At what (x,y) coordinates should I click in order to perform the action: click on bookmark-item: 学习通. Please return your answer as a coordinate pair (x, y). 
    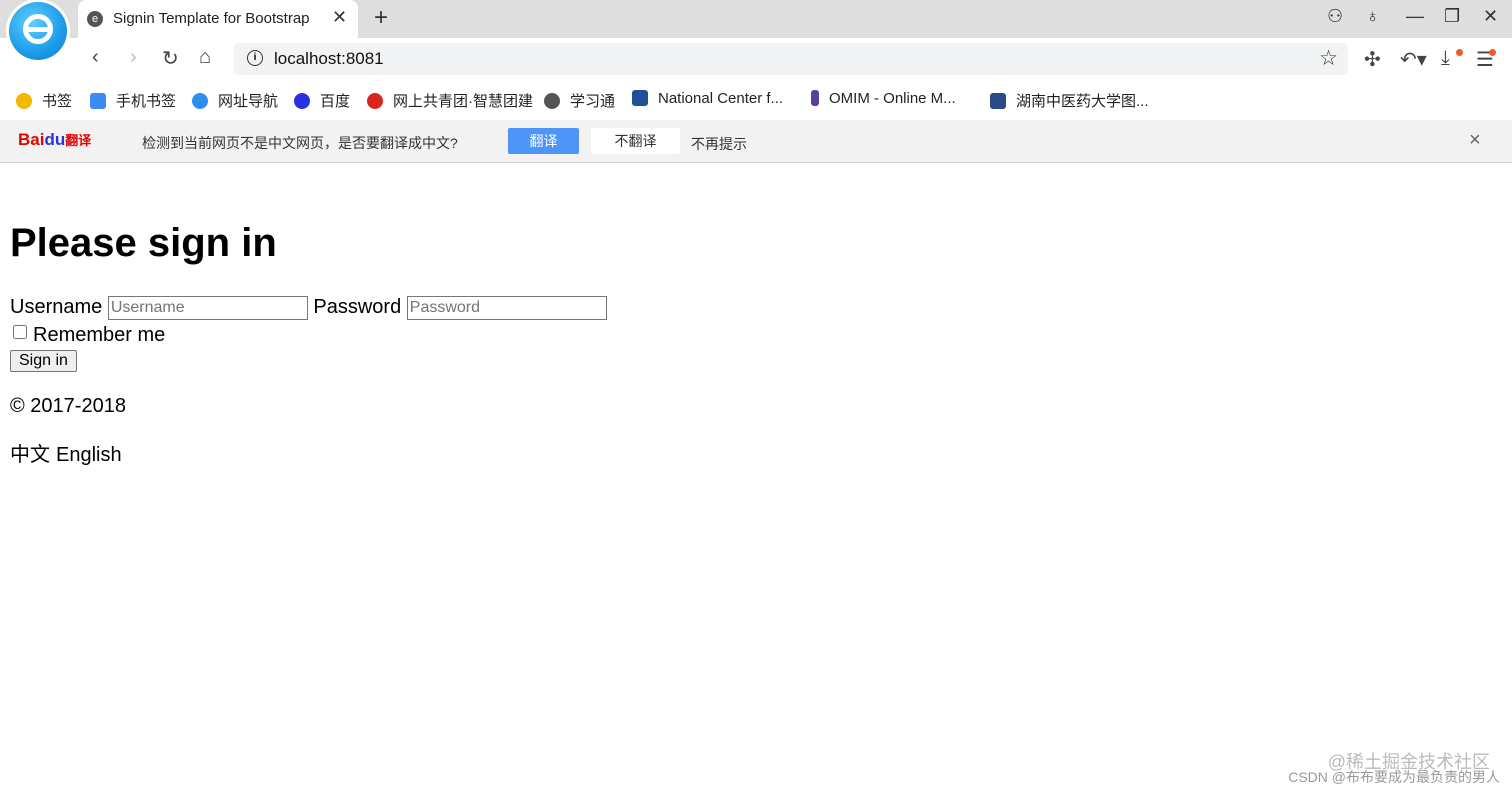
    Looking at the image, I should click on (579, 100).